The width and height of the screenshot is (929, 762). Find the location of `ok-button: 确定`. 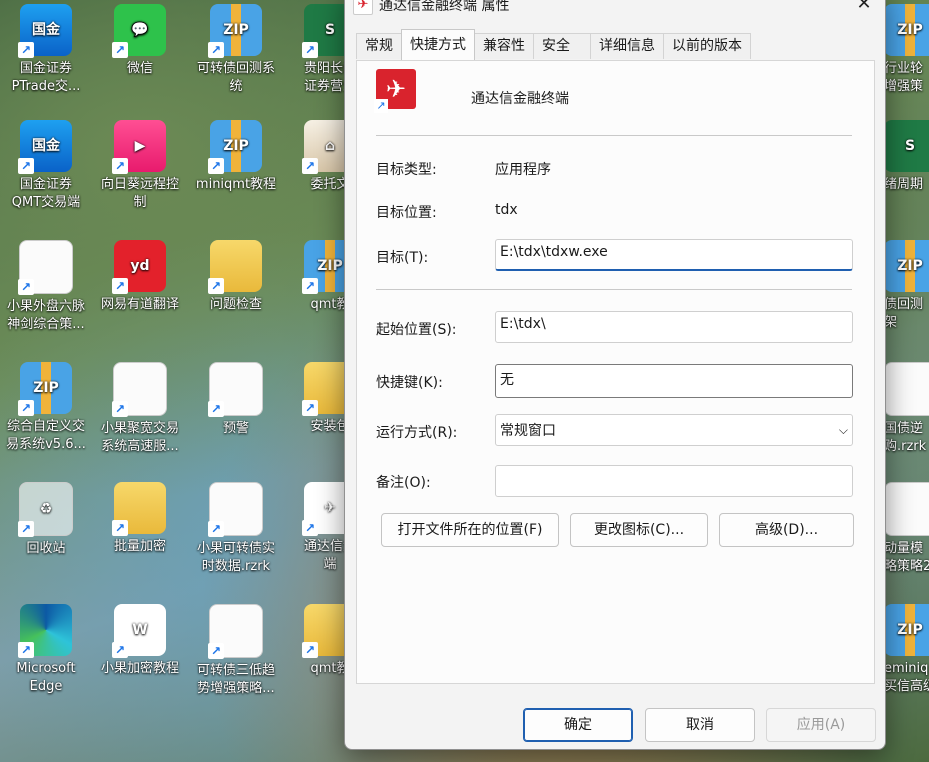

ok-button: 确定 is located at coordinates (578, 725).